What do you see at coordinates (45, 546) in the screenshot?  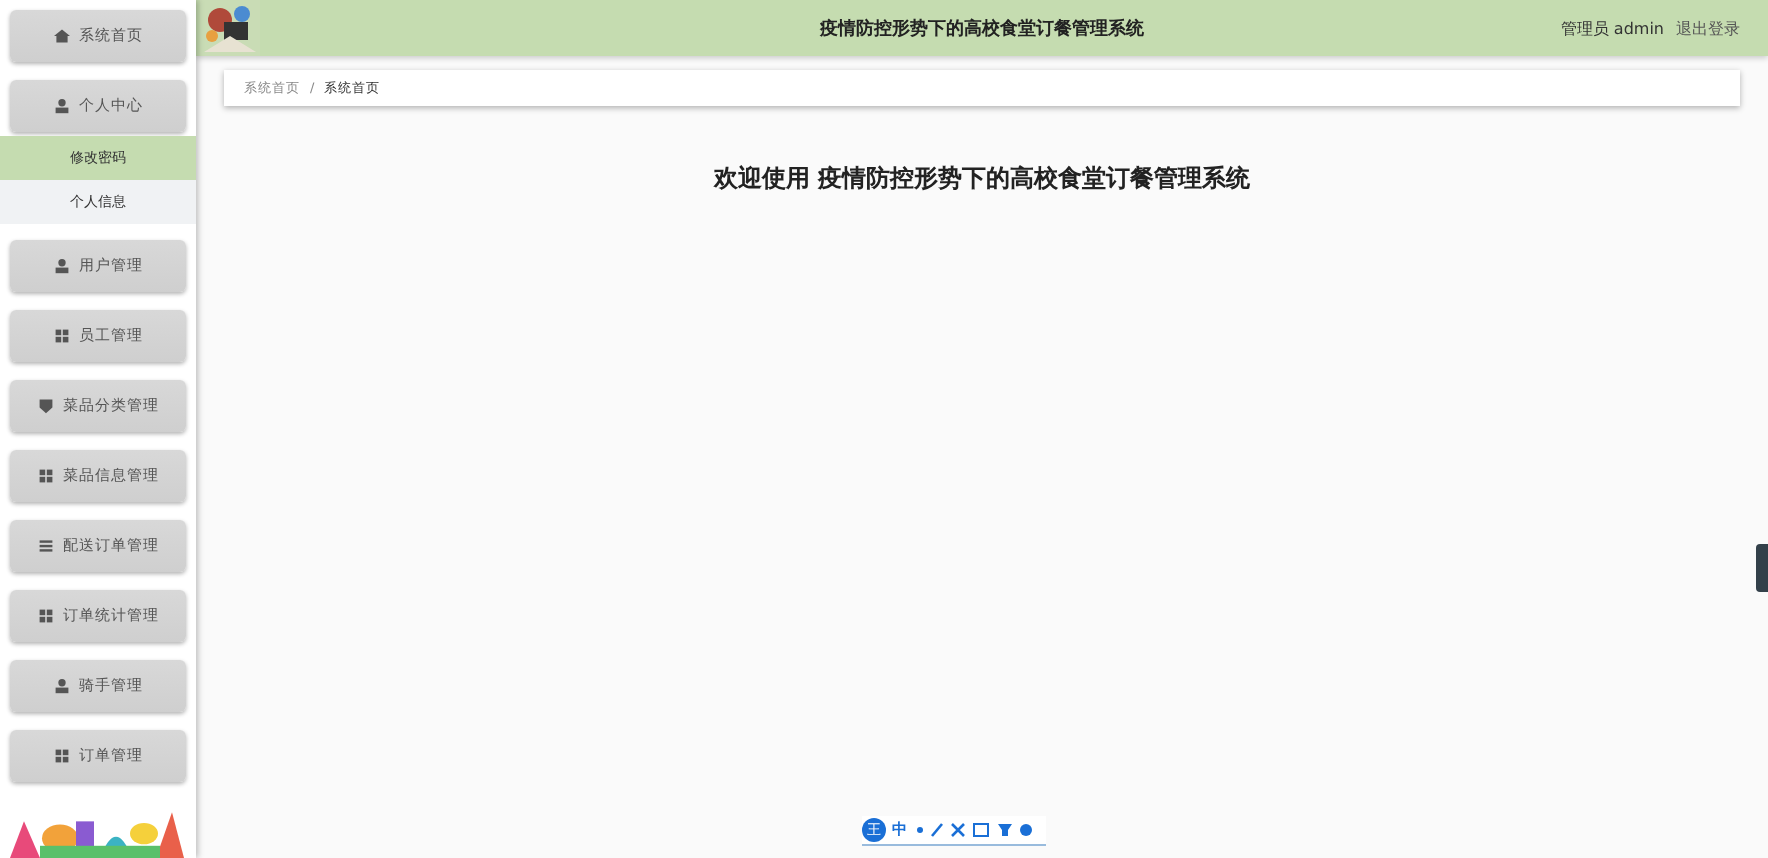 I see `list-icon` at bounding box center [45, 546].